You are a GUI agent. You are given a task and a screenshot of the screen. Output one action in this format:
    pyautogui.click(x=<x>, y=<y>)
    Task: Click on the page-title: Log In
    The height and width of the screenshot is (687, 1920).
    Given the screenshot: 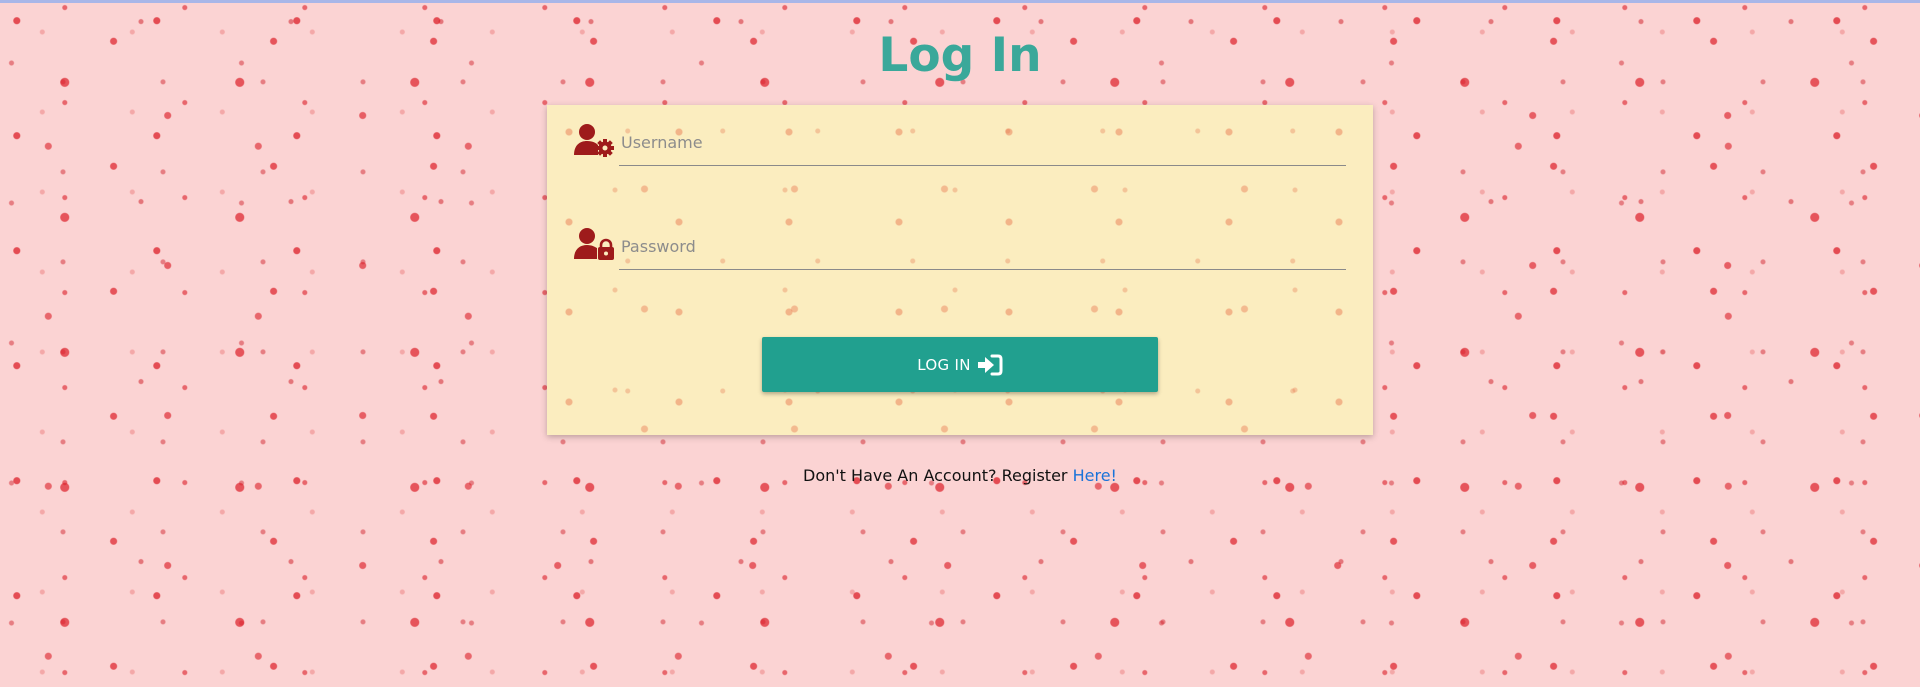 What is the action you would take?
    pyautogui.click(x=960, y=55)
    